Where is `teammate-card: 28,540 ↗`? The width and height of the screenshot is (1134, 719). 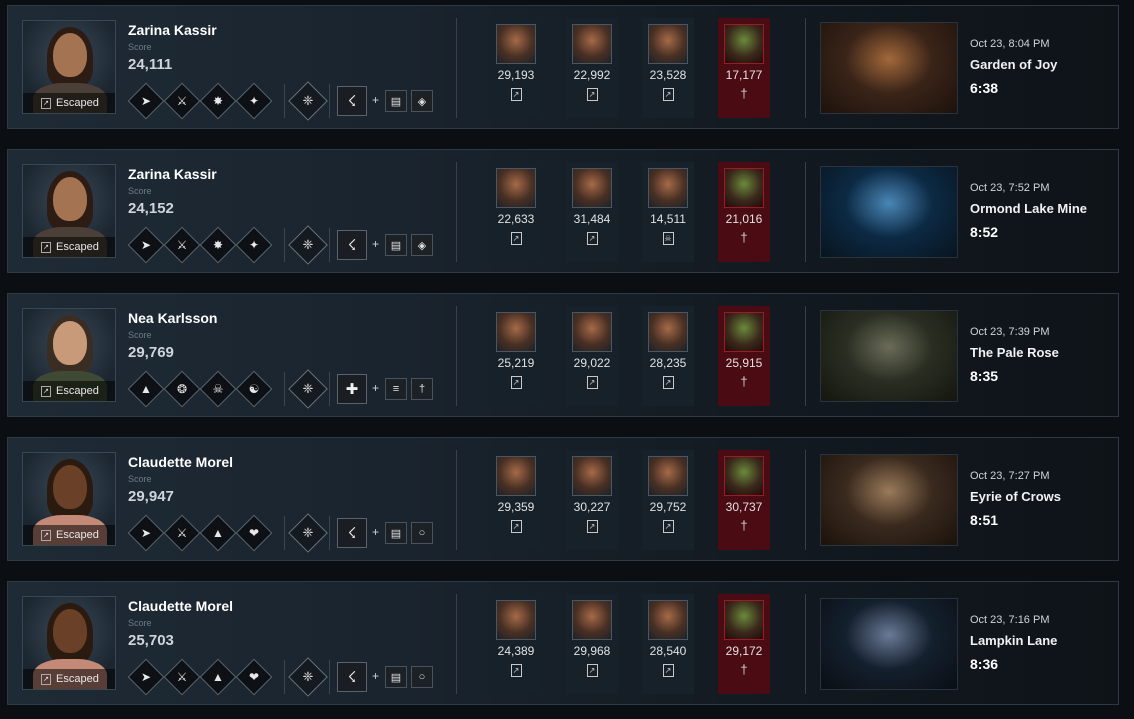 teammate-card: 28,540 ↗ is located at coordinates (668, 644).